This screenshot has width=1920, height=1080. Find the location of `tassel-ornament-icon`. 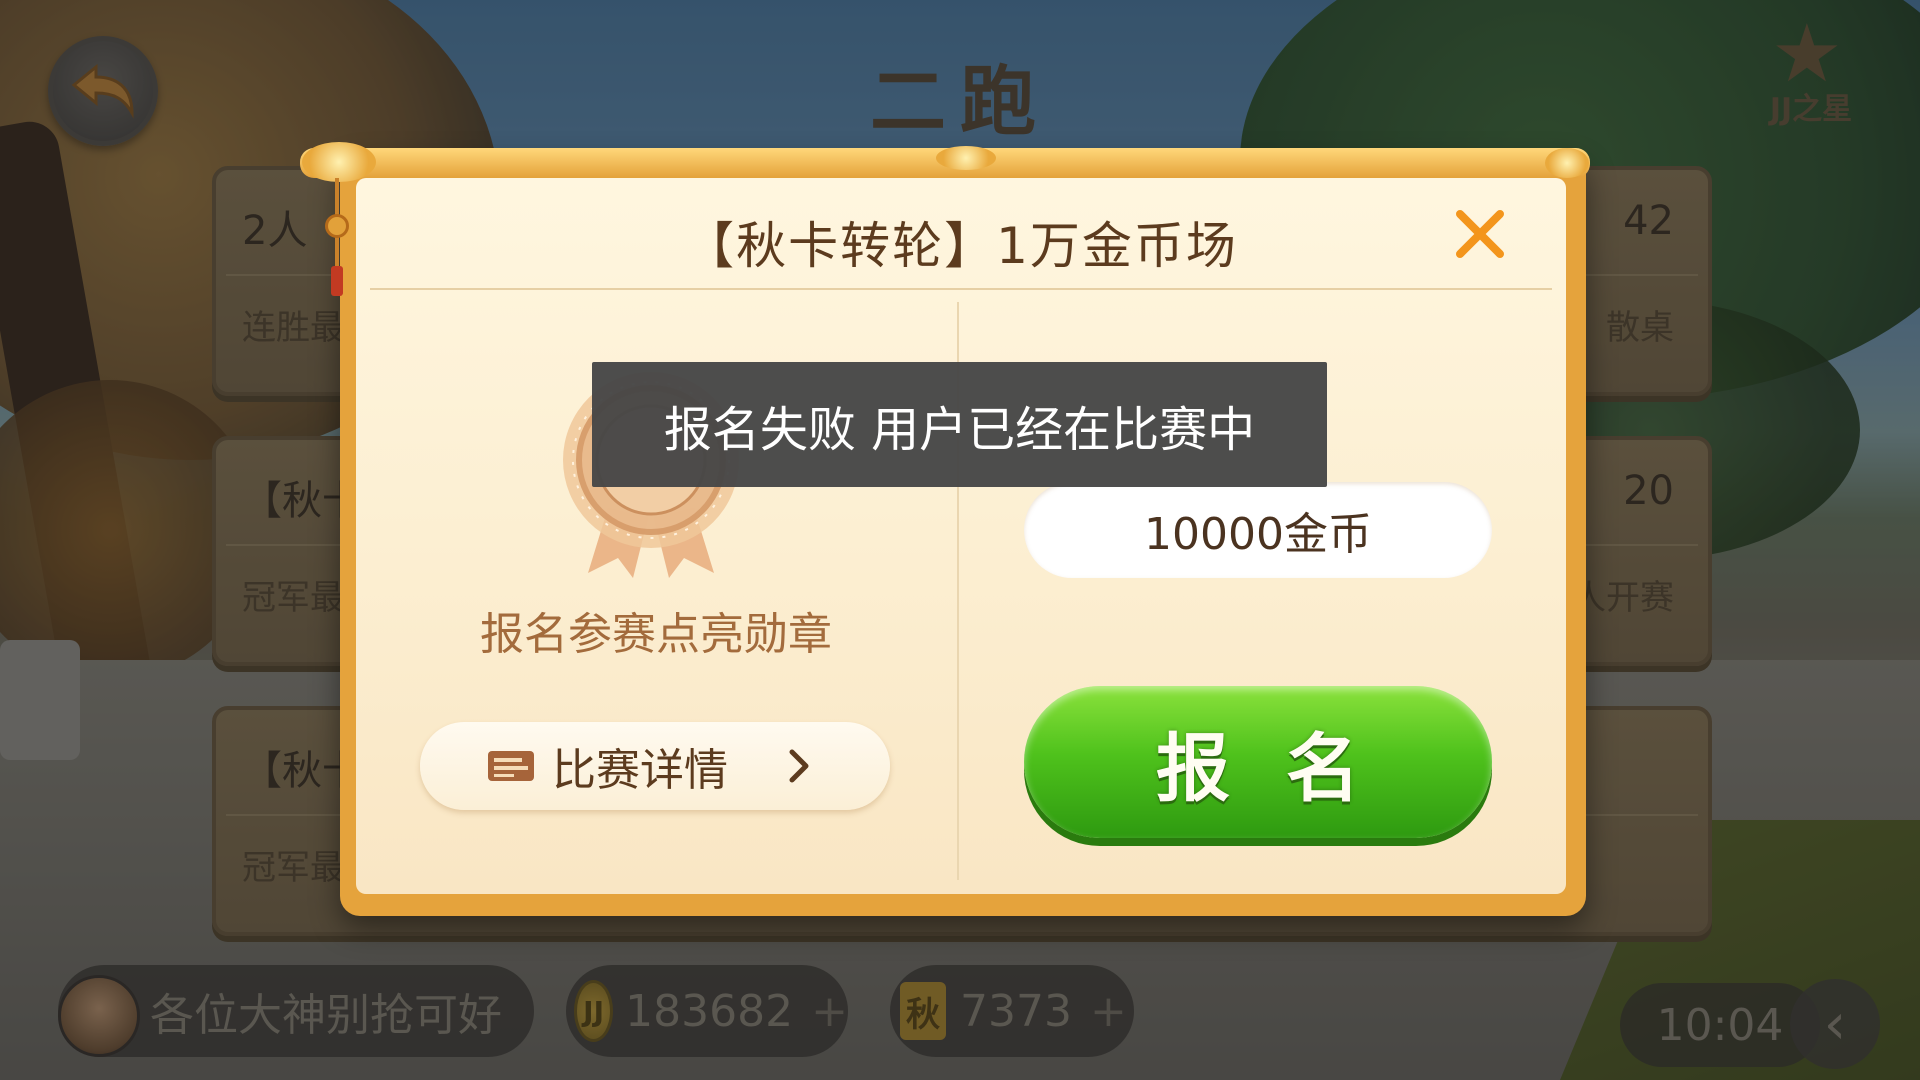

tassel-ornament-icon is located at coordinates (337, 238).